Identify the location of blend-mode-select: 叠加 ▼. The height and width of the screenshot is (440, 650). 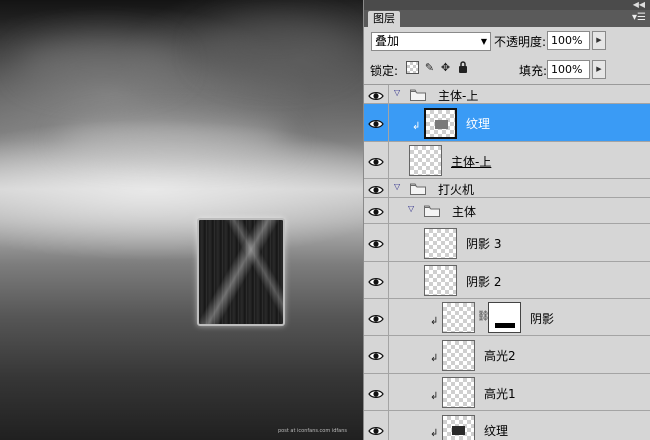
(431, 41).